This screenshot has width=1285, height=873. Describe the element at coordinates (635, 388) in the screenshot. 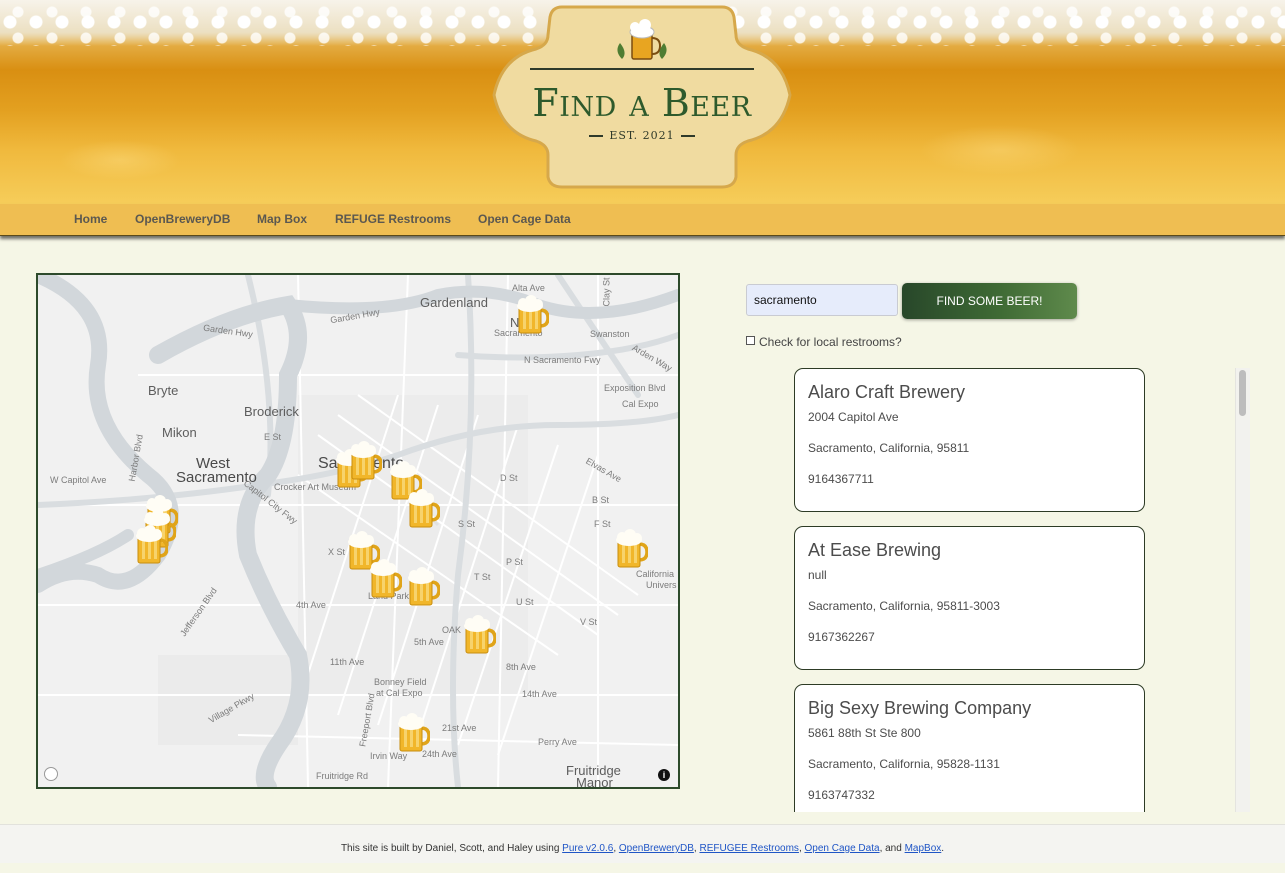

I see `map-label: Exposition Blvd` at that location.